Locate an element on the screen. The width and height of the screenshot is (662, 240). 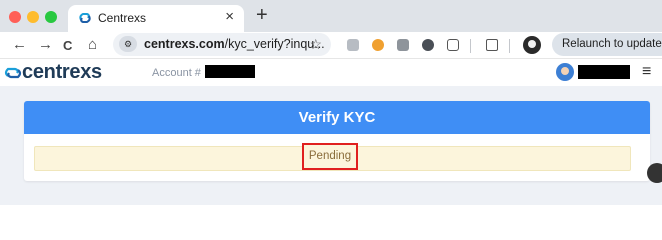
home-button: ⌂ is located at coordinates (92, 45).